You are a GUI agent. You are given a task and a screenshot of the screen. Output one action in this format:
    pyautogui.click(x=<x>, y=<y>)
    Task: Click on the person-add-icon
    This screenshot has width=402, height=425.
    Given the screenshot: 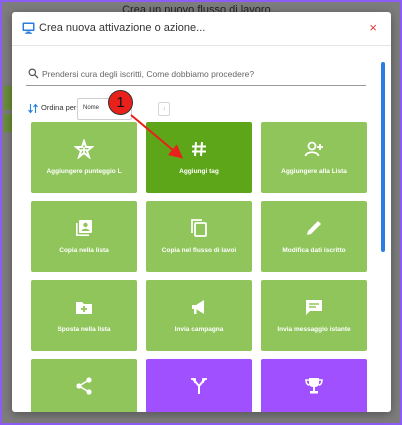 What is the action you would take?
    pyautogui.click(x=313, y=149)
    